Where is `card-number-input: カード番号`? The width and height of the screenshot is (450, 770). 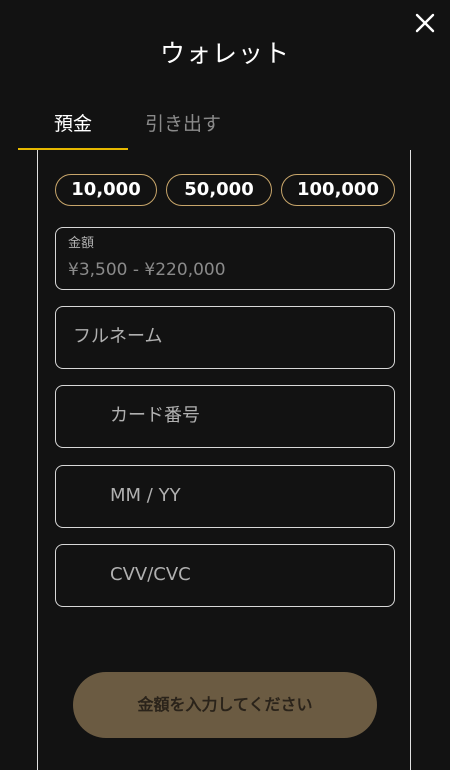 card-number-input: カード番号 is located at coordinates (225, 416).